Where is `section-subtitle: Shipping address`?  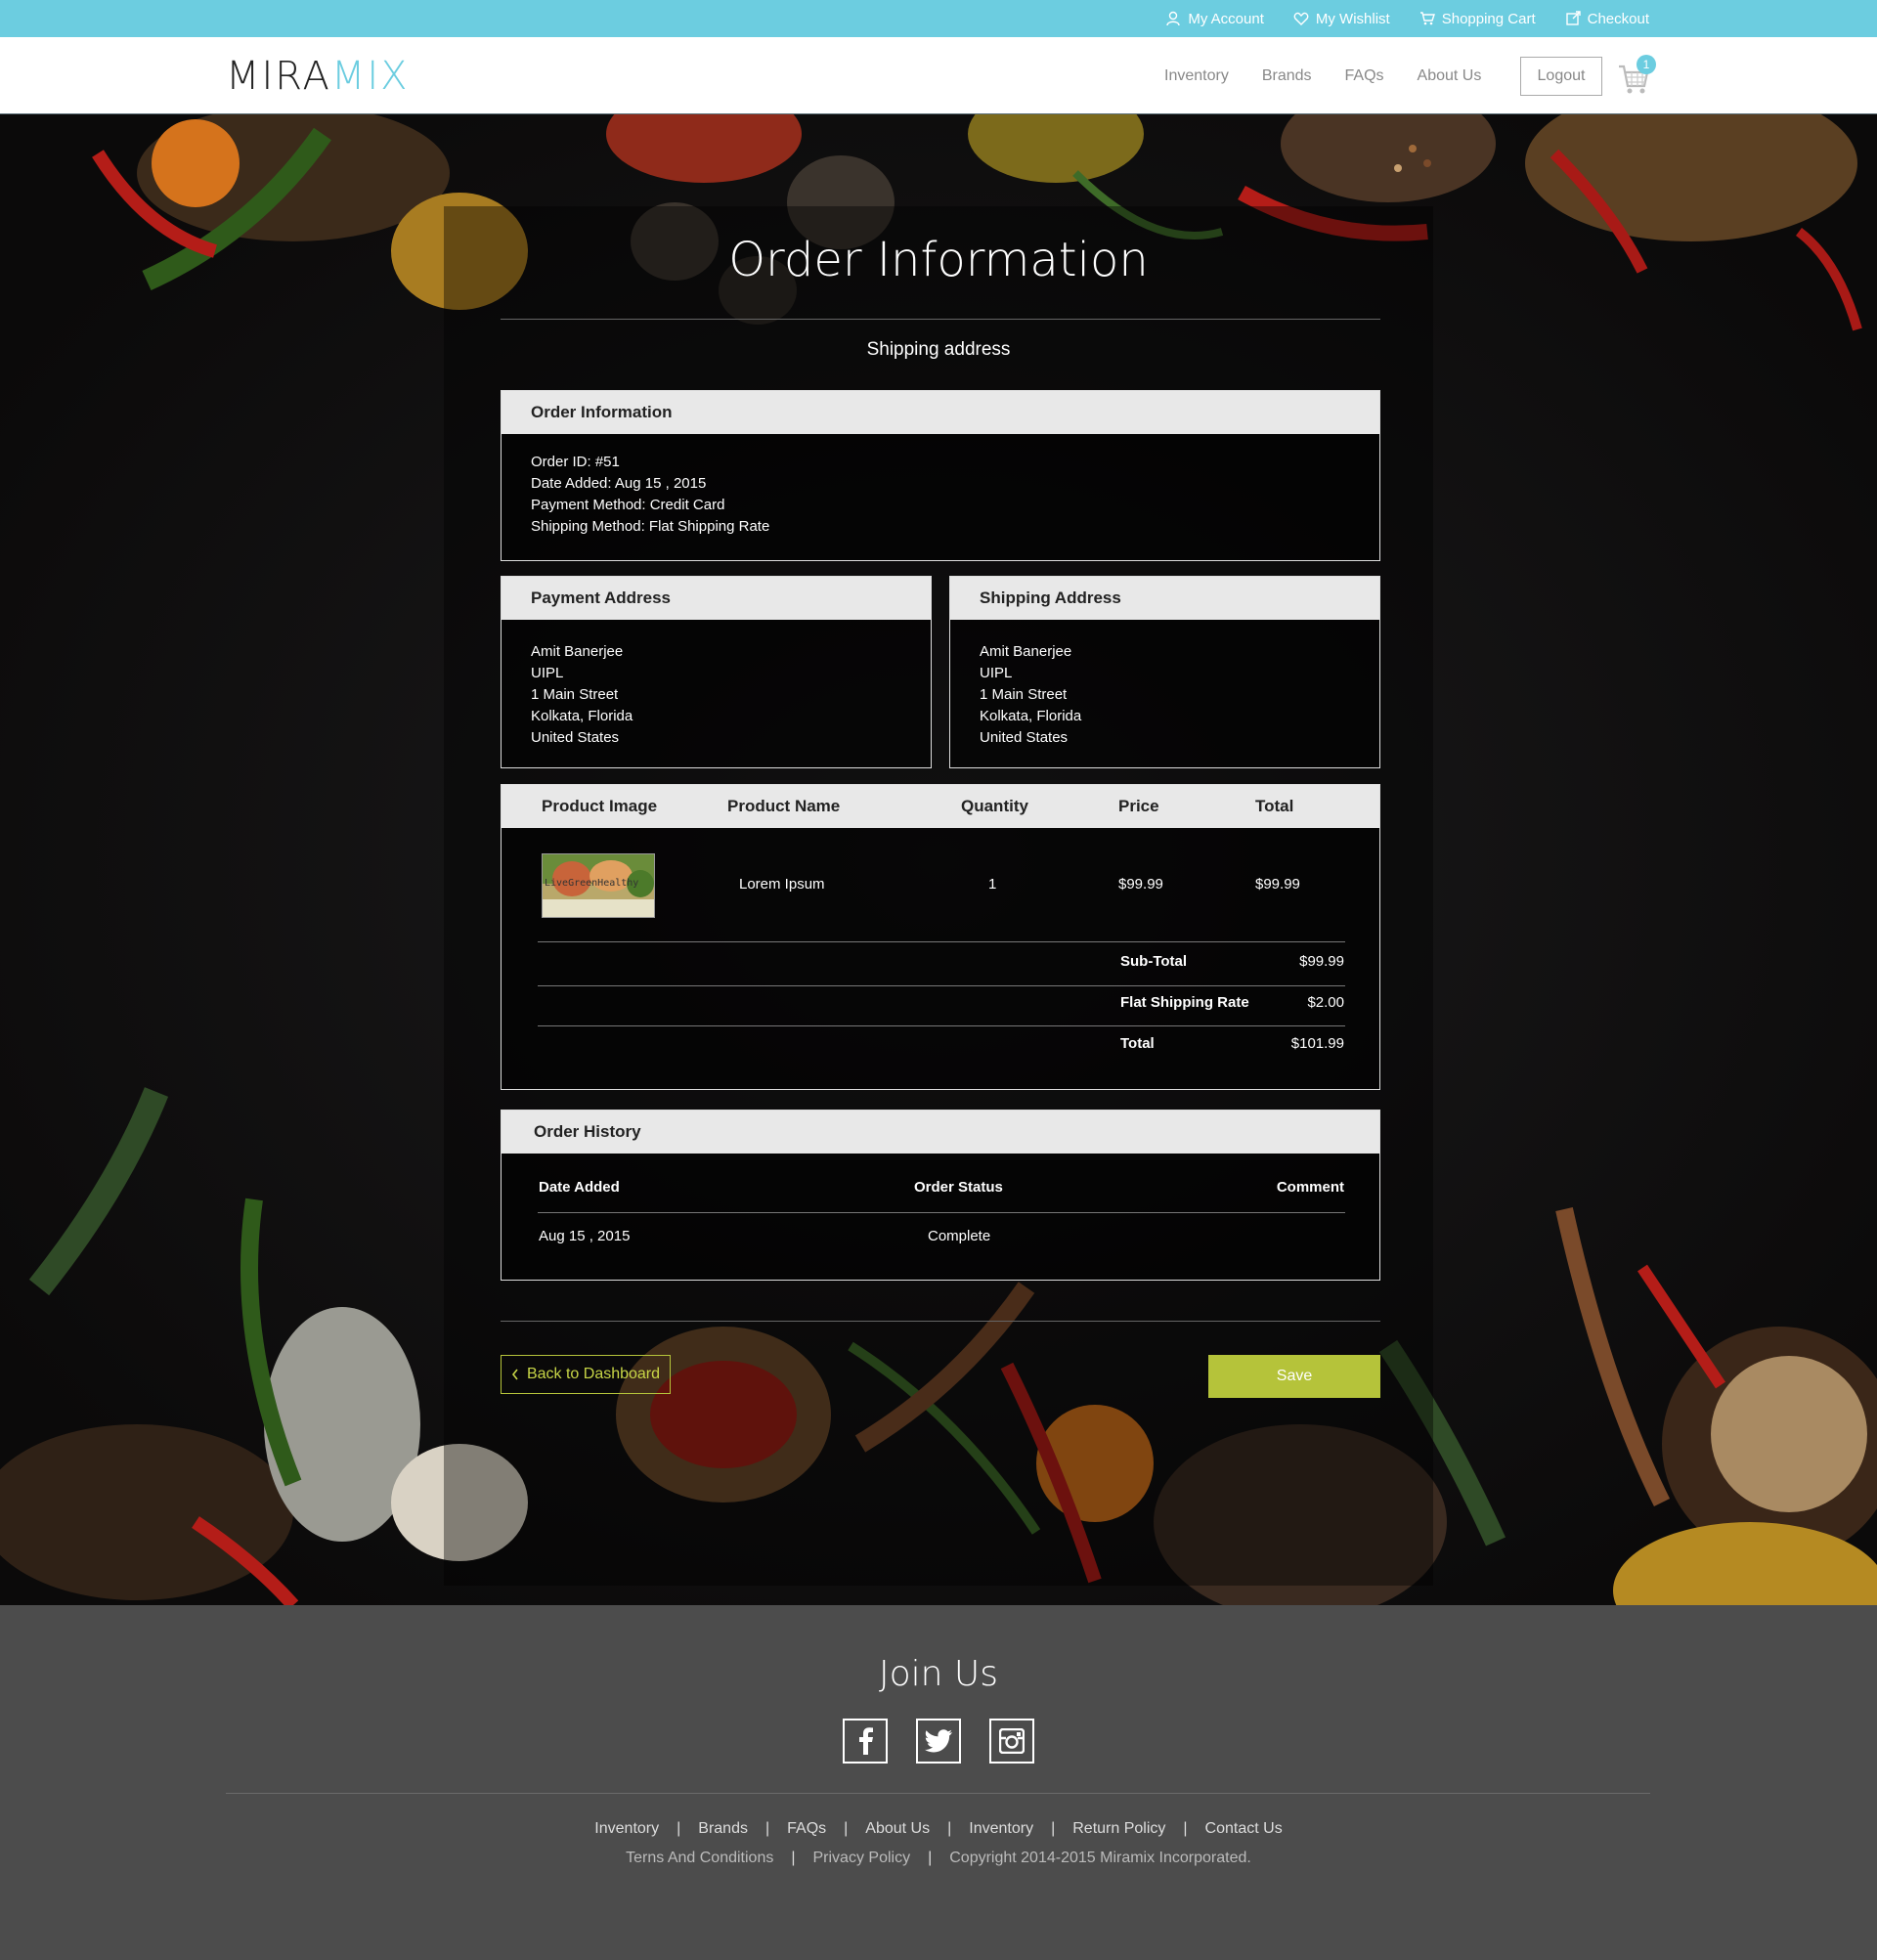
section-subtitle: Shipping address is located at coordinates (938, 349).